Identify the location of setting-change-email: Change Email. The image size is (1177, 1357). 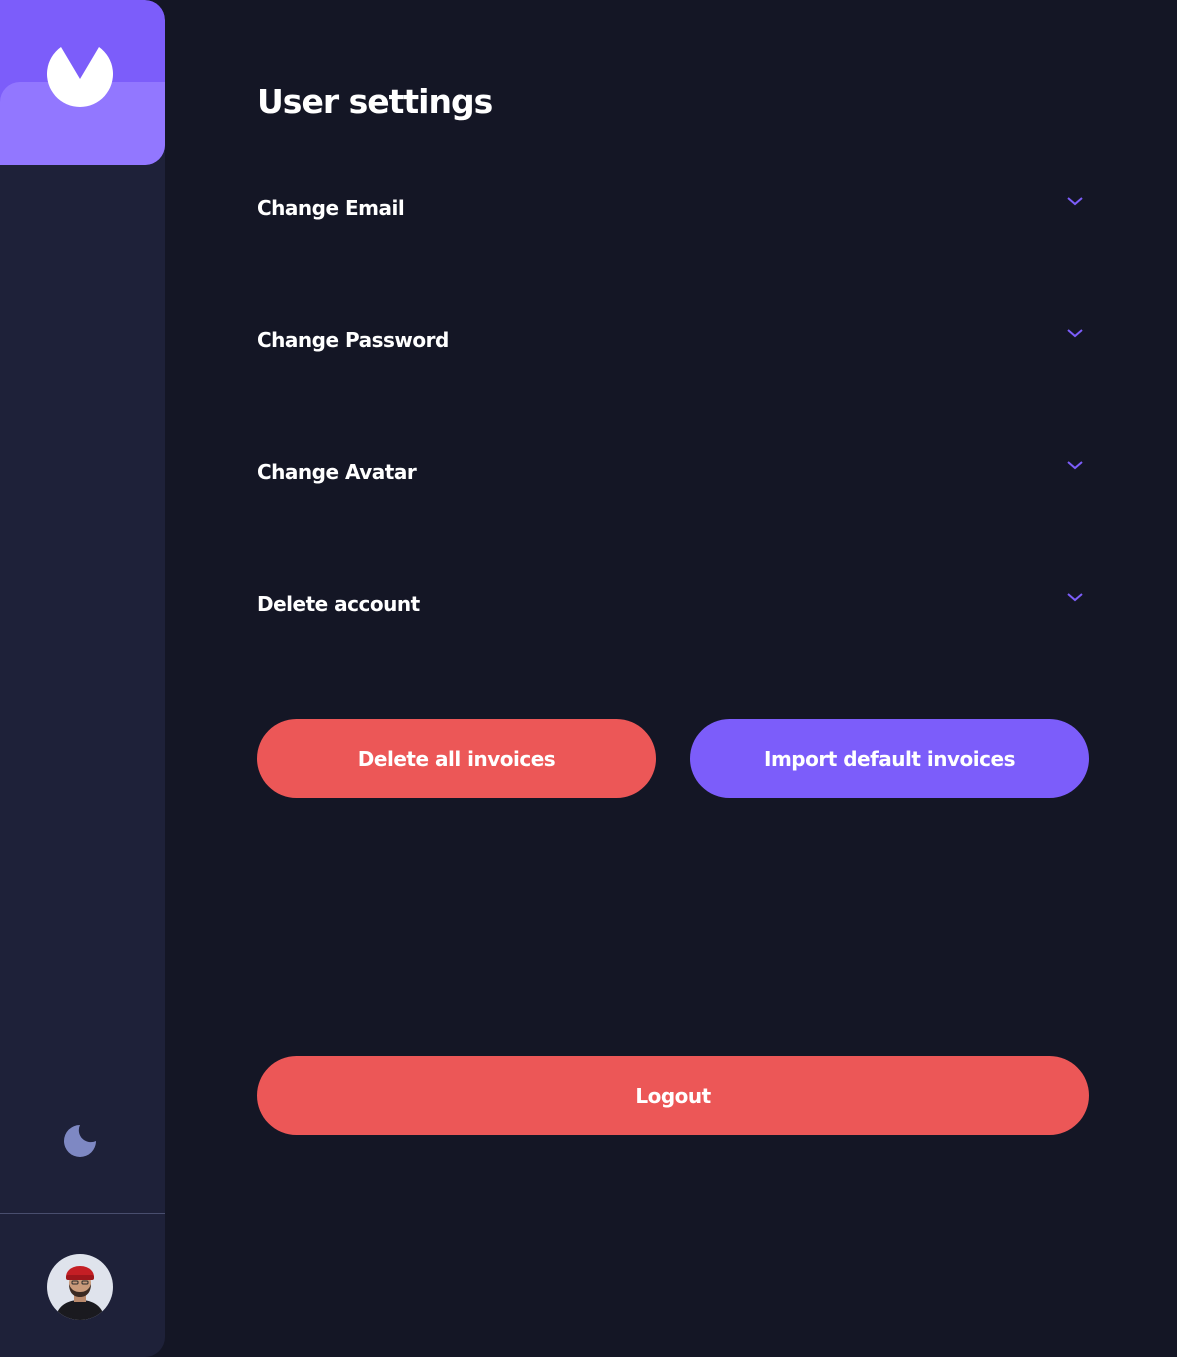
(673, 208).